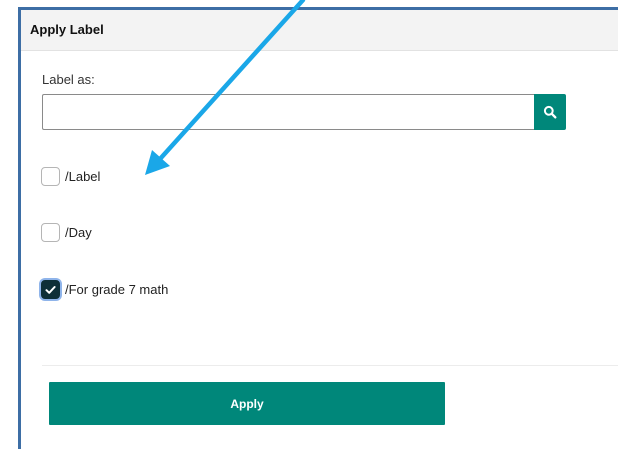  Describe the element at coordinates (68, 79) in the screenshot. I see `label-as-label: Label as:` at that location.